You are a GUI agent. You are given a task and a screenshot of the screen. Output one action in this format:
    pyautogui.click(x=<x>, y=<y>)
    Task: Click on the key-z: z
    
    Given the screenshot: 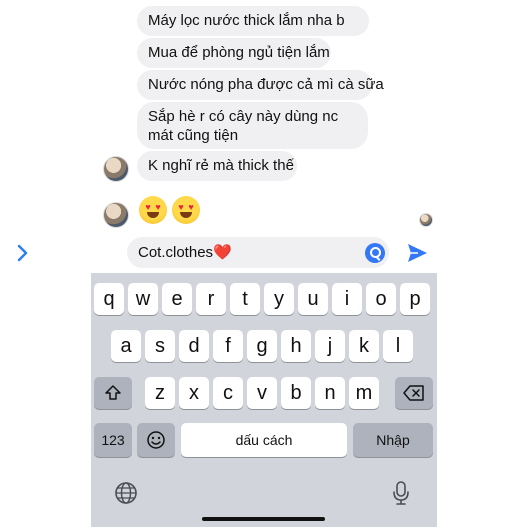 What is the action you would take?
    pyautogui.click(x=160, y=393)
    